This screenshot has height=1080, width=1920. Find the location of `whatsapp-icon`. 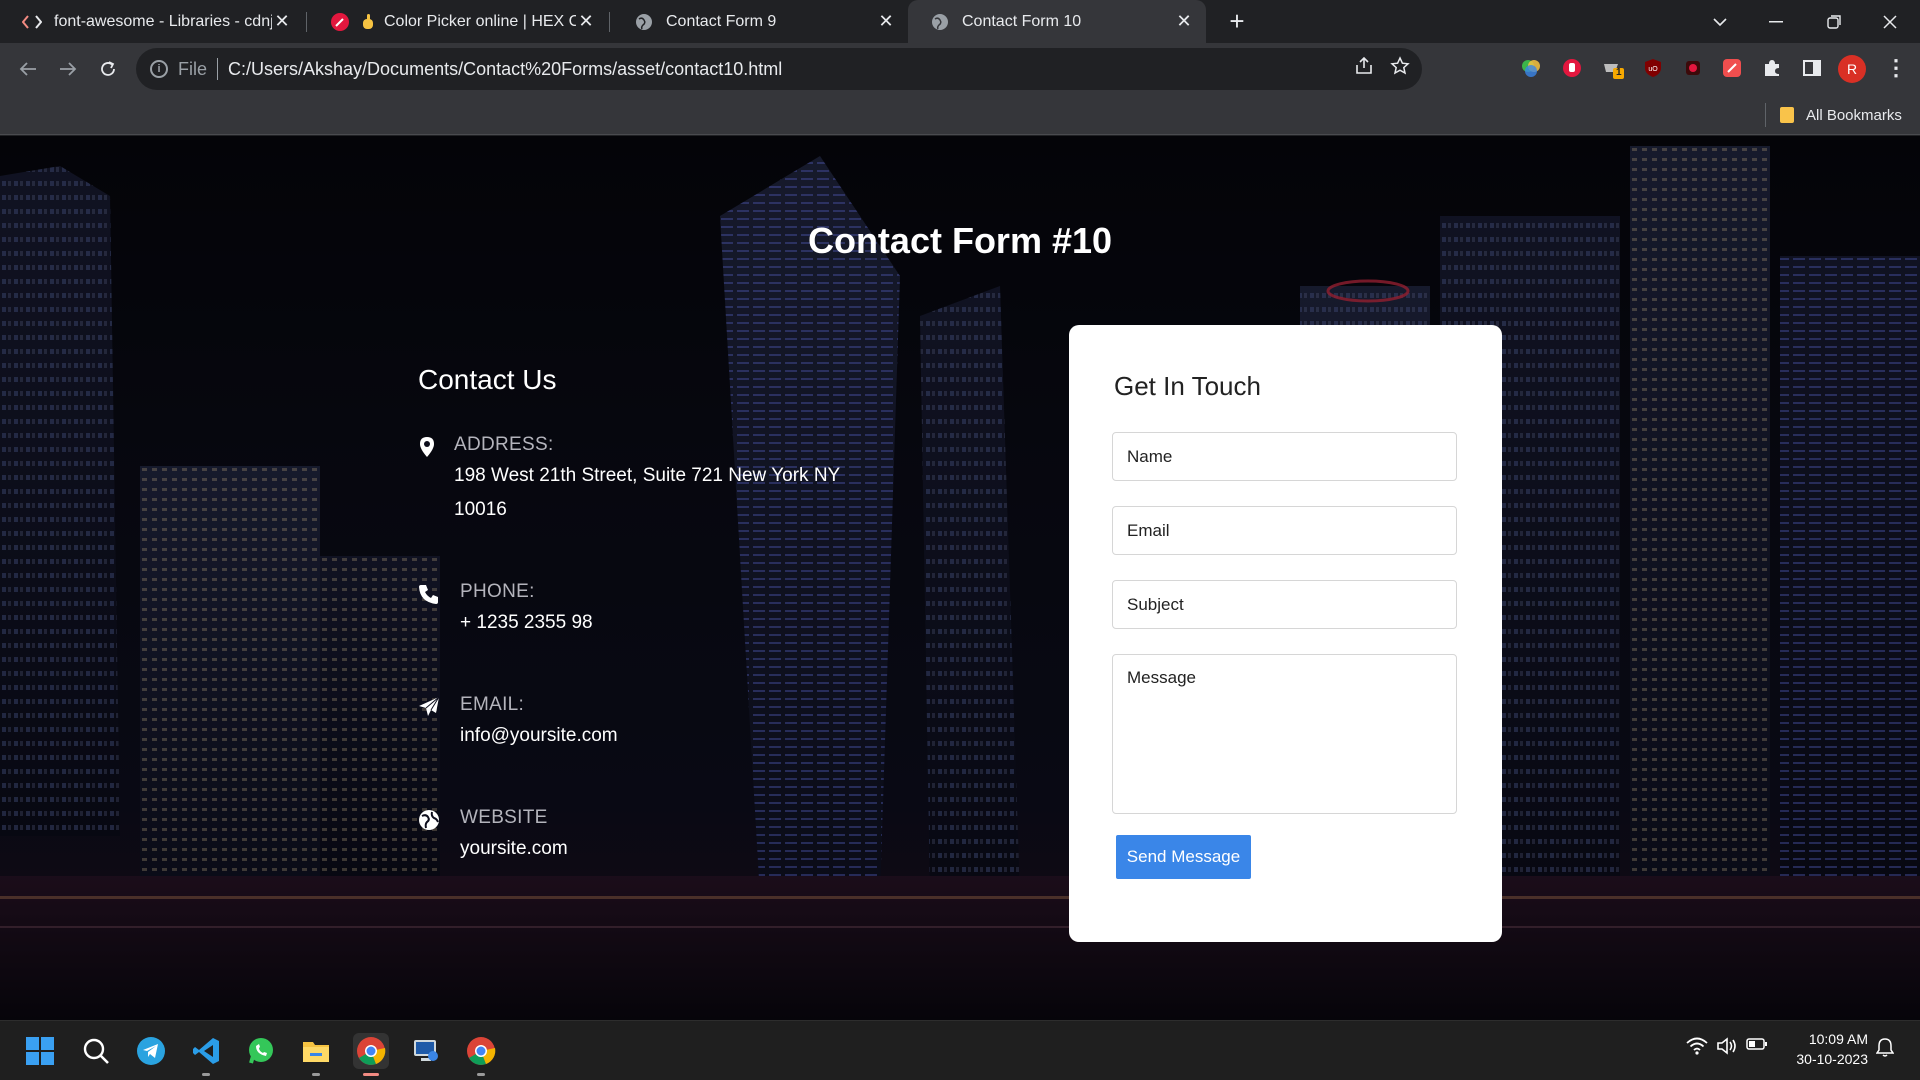

whatsapp-icon is located at coordinates (261, 1051).